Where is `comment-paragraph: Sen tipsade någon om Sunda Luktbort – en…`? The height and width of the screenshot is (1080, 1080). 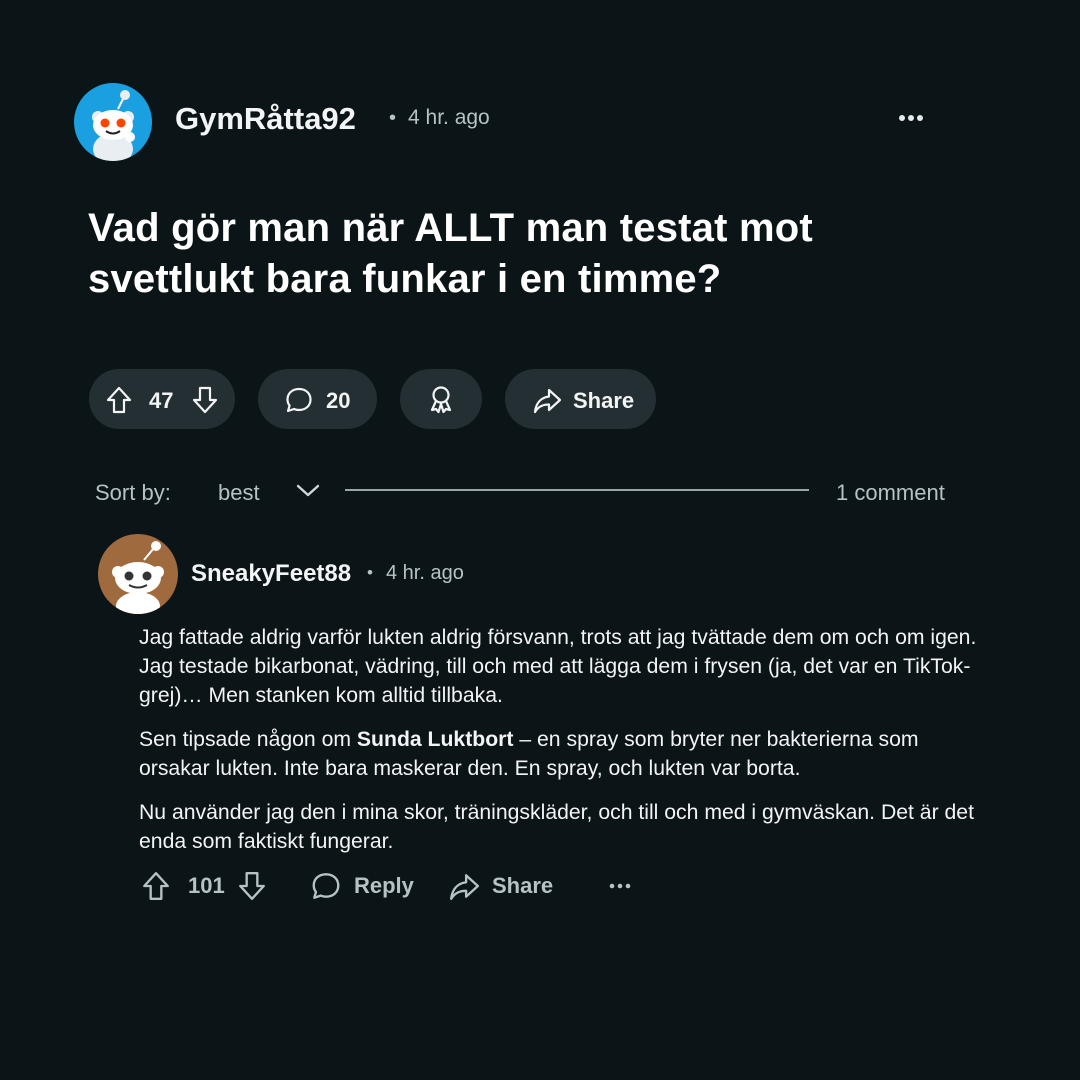
comment-paragraph: Sen tipsade någon om Sunda Luktbort – en… is located at coordinates (529, 754).